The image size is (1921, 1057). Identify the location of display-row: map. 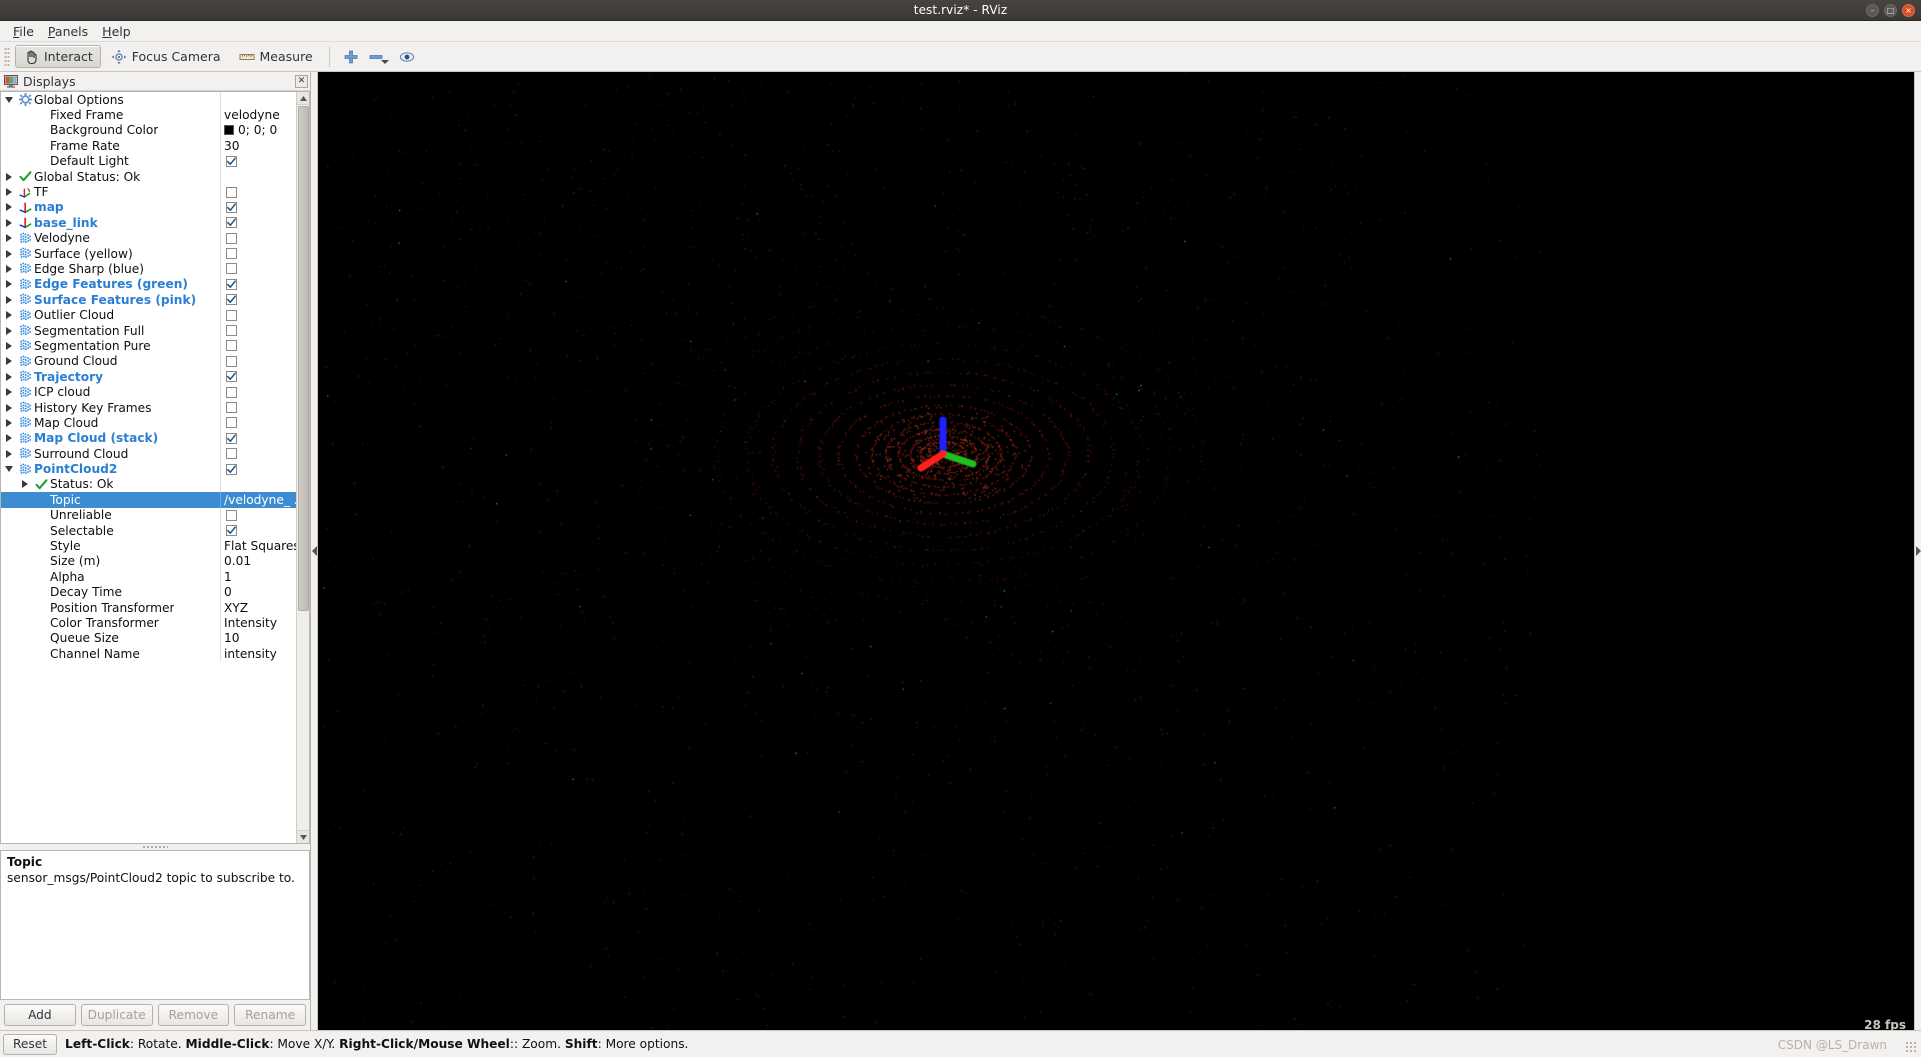
(148, 207).